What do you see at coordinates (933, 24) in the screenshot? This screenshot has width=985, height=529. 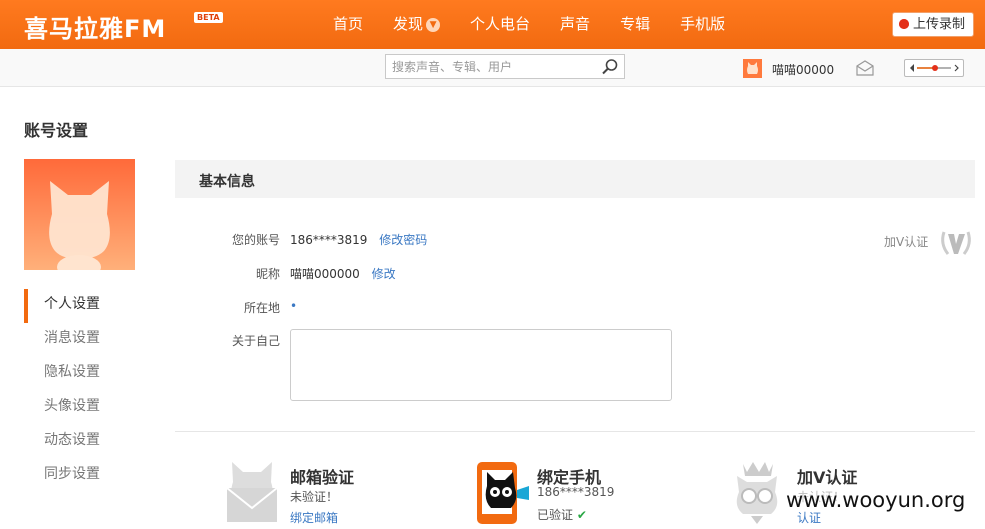 I see `upload-record-button: 上传录制` at bounding box center [933, 24].